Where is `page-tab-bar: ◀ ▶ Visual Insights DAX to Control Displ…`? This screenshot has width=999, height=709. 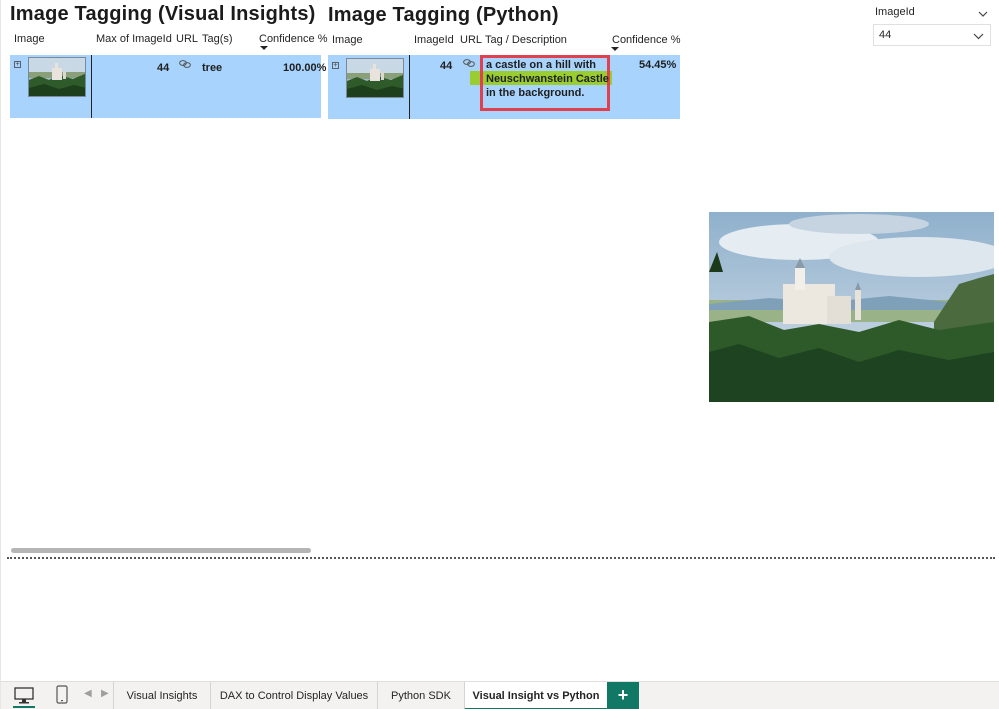
page-tab-bar: ◀ ▶ Visual Insights DAX to Control Displ… is located at coordinates (500, 695).